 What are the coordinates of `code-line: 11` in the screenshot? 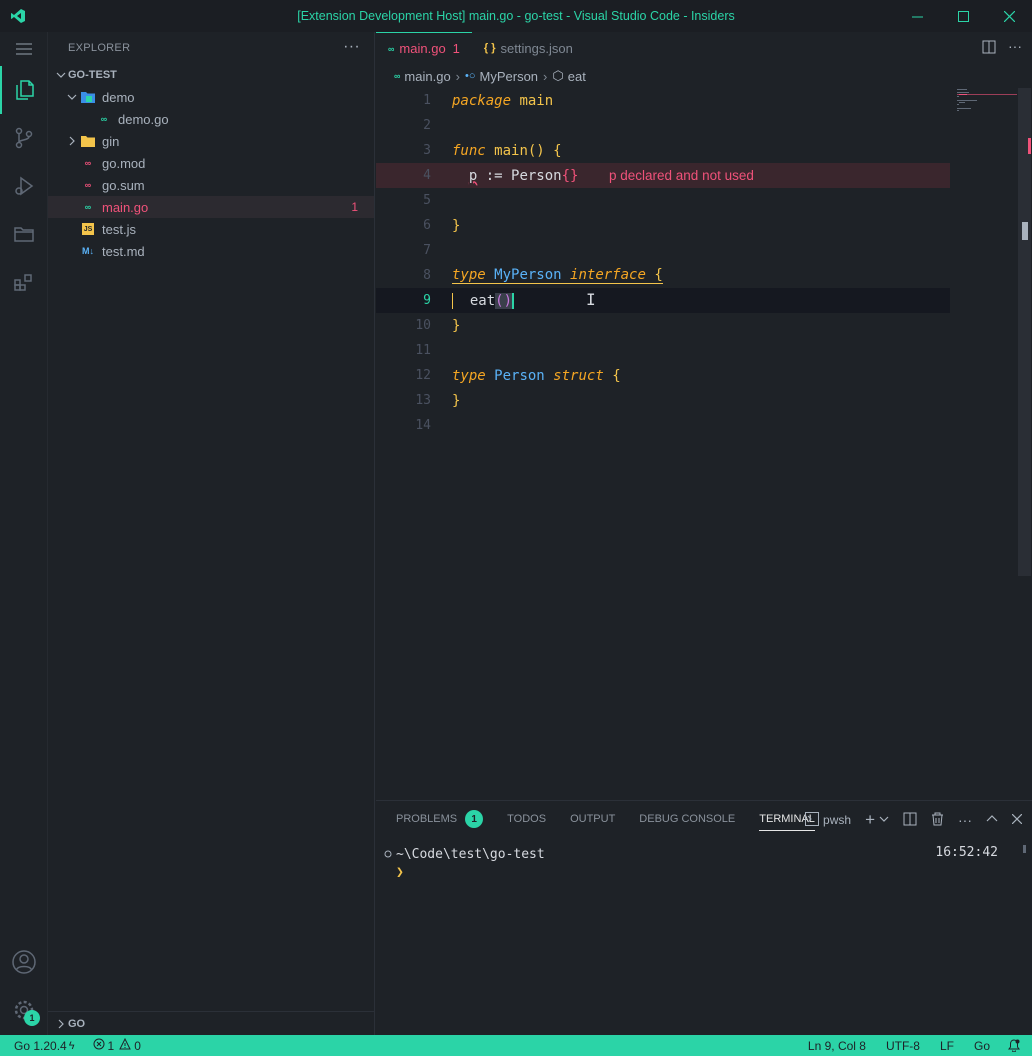 It's located at (663, 350).